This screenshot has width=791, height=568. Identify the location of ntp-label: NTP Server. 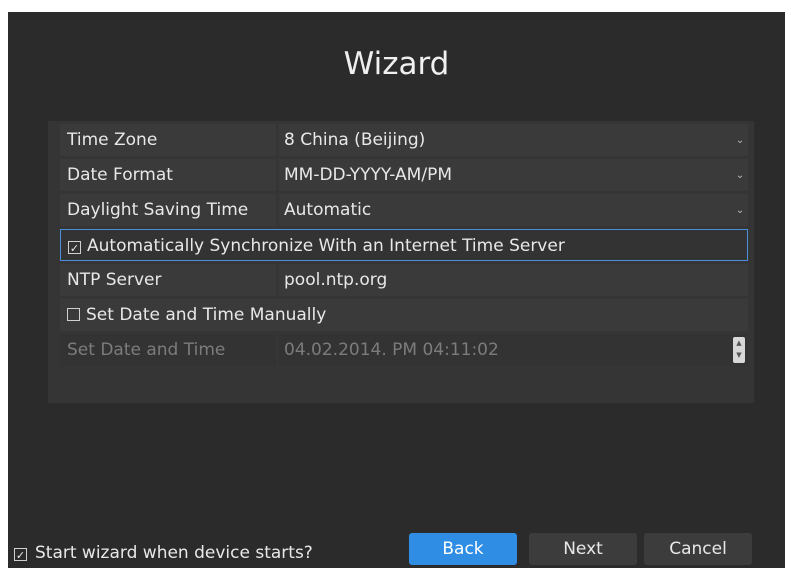
(168, 280).